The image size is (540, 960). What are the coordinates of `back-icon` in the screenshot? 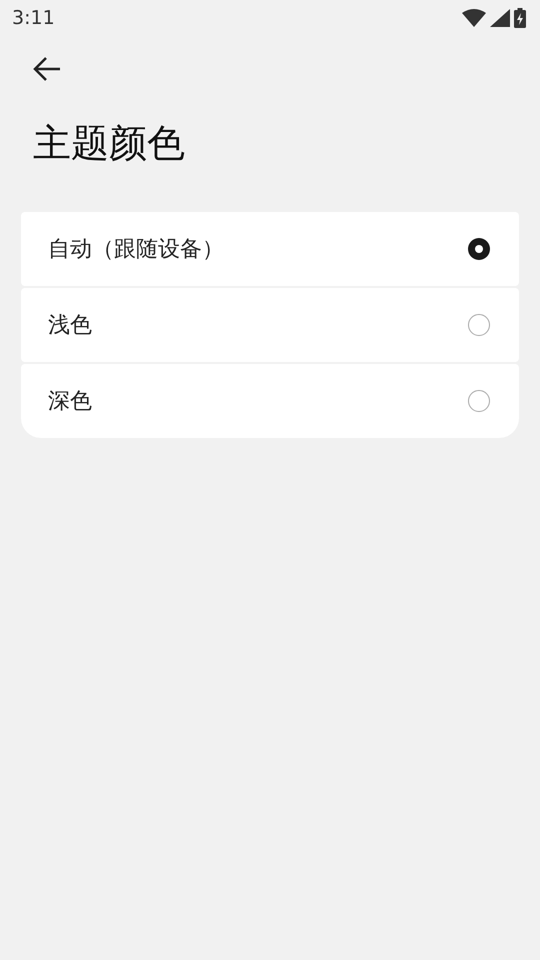 It's located at (47, 69).